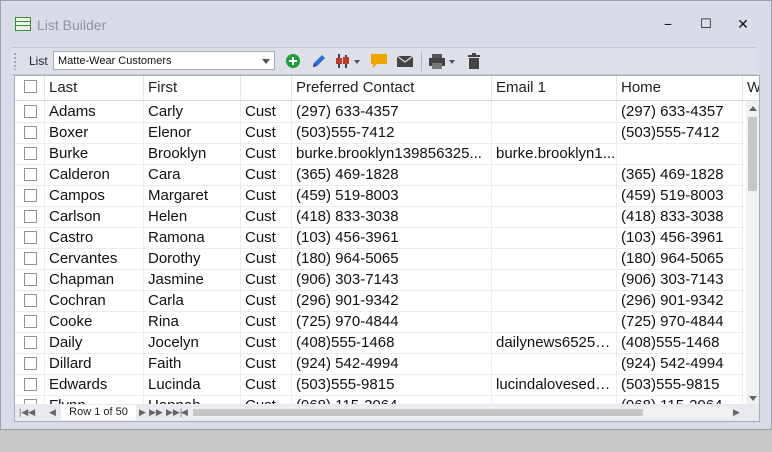 Image resolution: width=772 pixels, height=452 pixels. I want to click on add-icon, so click(293, 61).